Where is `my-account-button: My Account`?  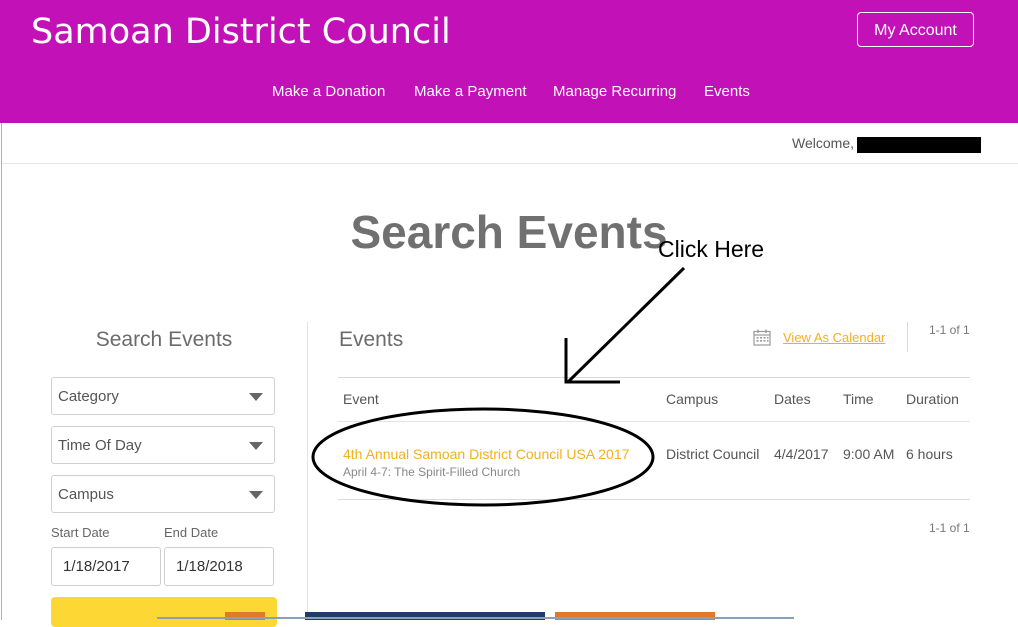 my-account-button: My Account is located at coordinates (915, 29).